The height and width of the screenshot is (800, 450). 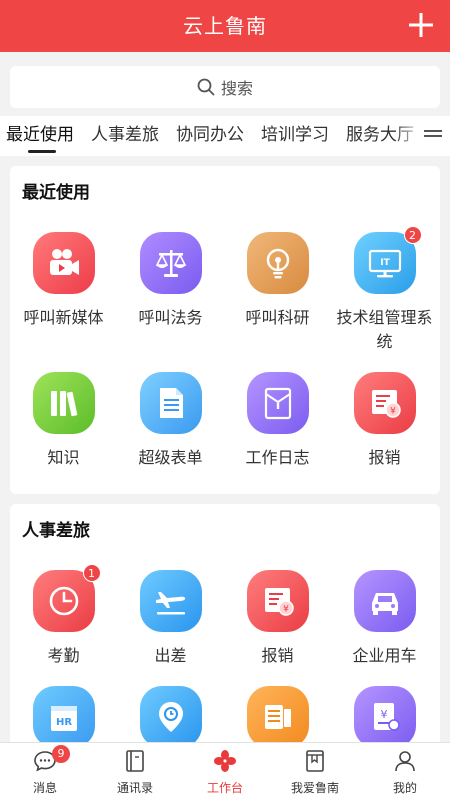 I want to click on scale-icon, so click(x=170, y=263).